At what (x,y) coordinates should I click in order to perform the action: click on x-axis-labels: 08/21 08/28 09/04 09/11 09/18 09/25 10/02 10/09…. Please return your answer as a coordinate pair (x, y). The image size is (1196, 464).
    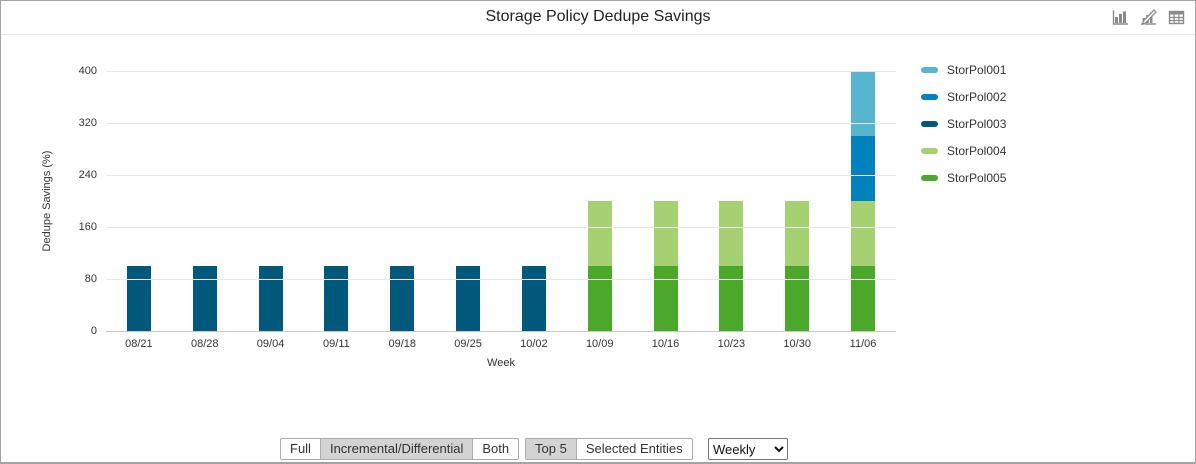
    Looking at the image, I should click on (501, 344).